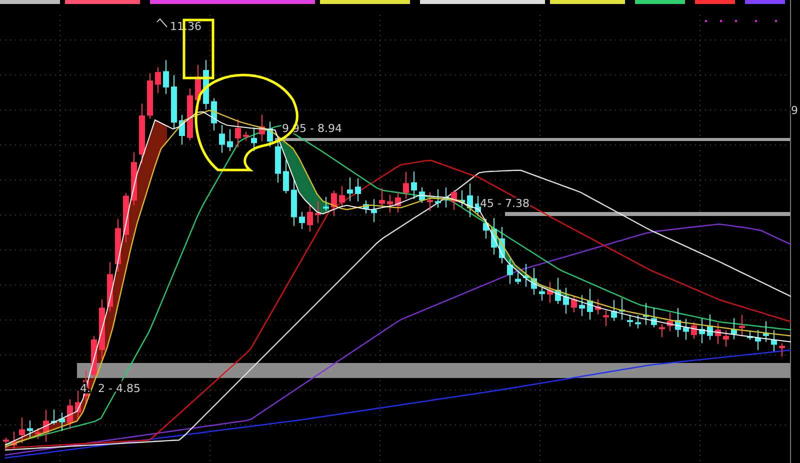 The height and width of the screenshot is (463, 800). I want to click on axis-label: 9, so click(794, 110).